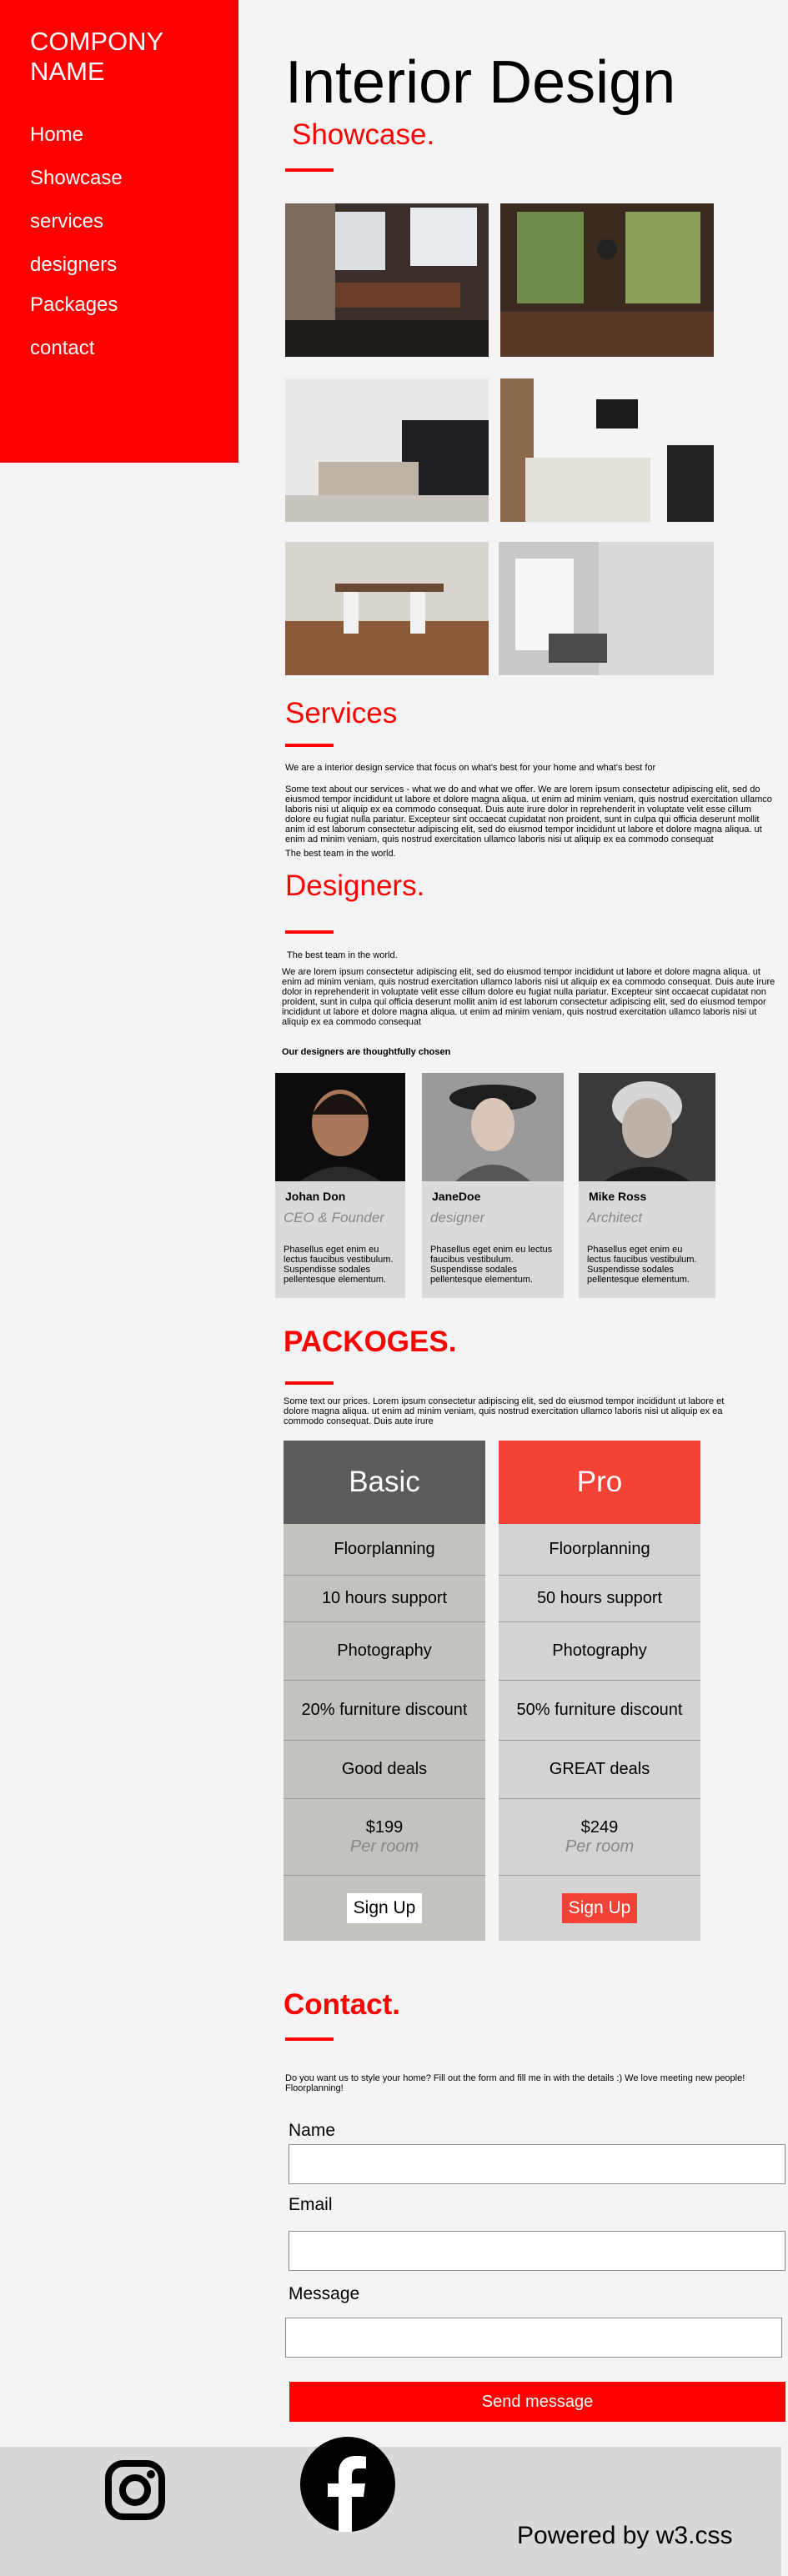 This screenshot has width=788, height=2576. What do you see at coordinates (600, 1550) in the screenshot?
I see `plan-pro-feature-1: Floorplanning` at bounding box center [600, 1550].